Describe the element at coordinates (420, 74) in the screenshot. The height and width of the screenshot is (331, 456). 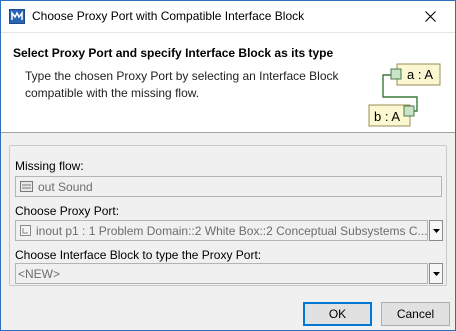
I see `block-a-label: a : A` at that location.